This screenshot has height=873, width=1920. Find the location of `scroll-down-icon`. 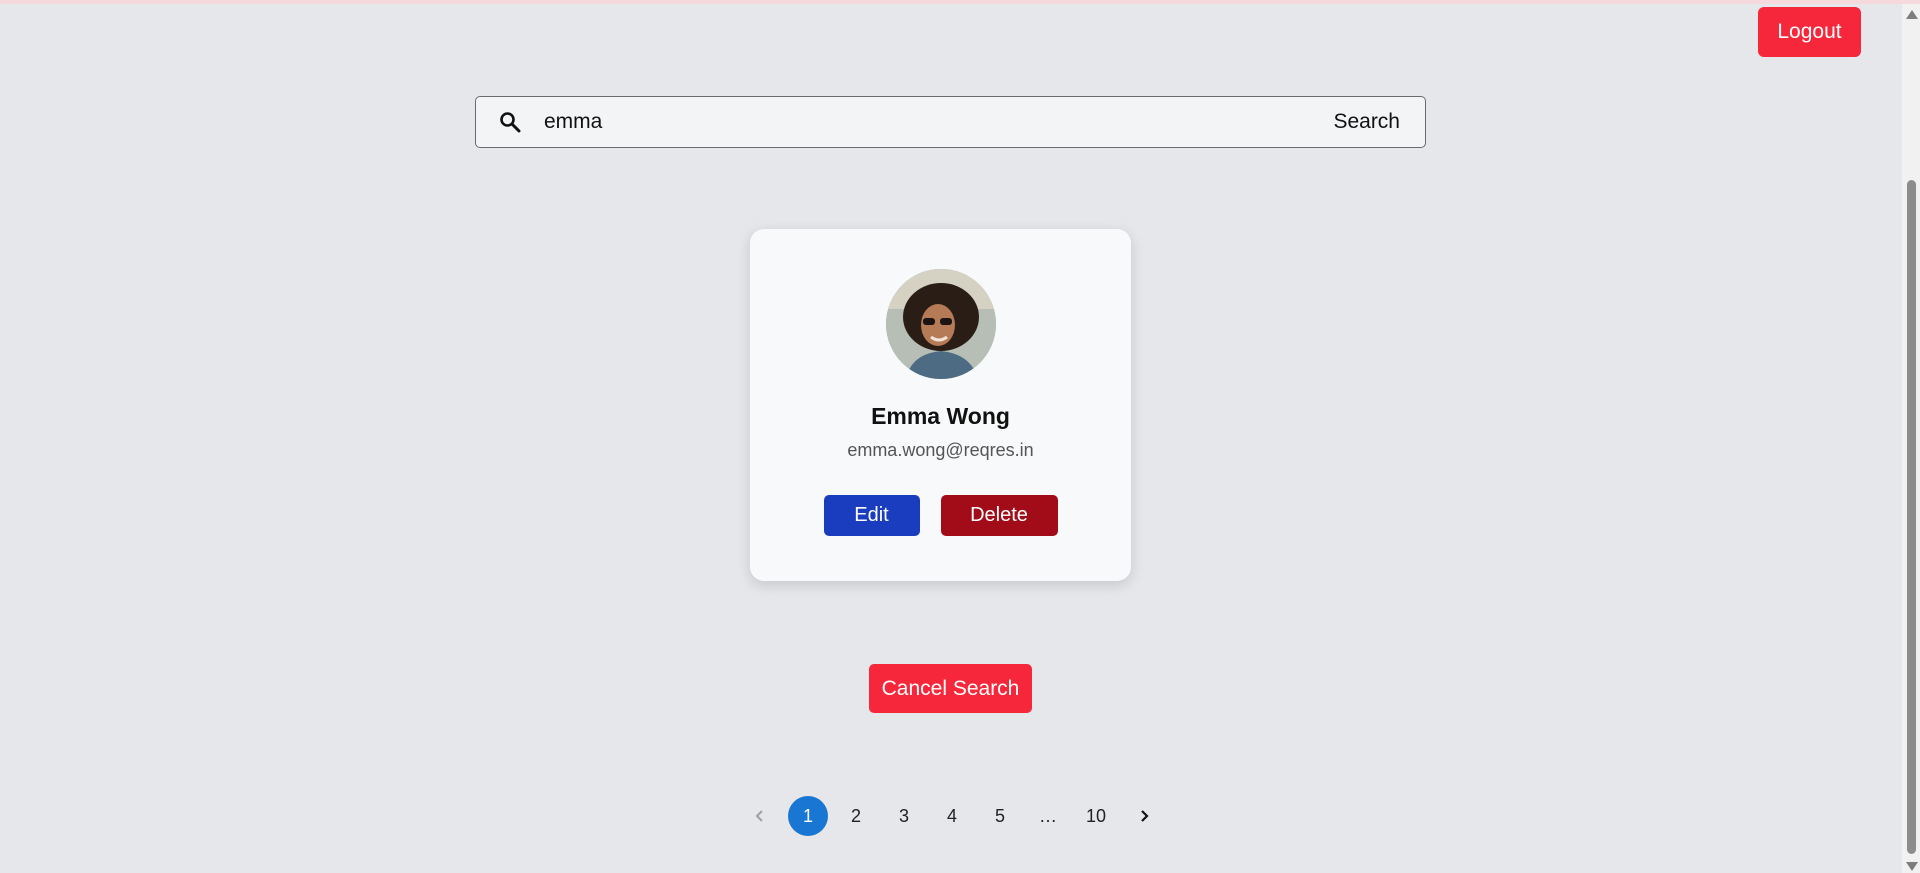

scroll-down-icon is located at coordinates (1912, 866).